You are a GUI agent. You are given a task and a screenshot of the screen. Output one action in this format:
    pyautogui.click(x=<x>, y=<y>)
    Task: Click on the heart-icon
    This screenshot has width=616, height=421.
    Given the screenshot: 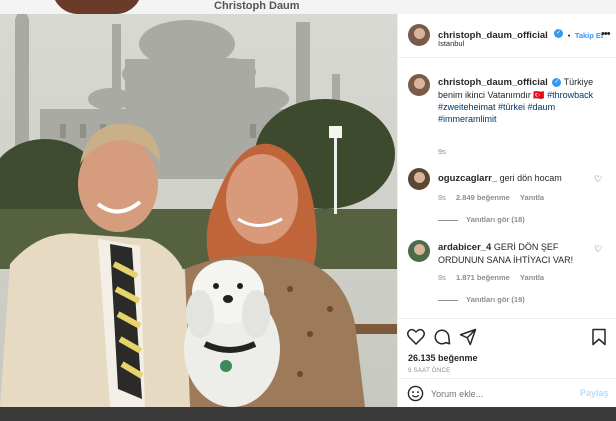 What is the action you would take?
    pyautogui.click(x=416, y=336)
    